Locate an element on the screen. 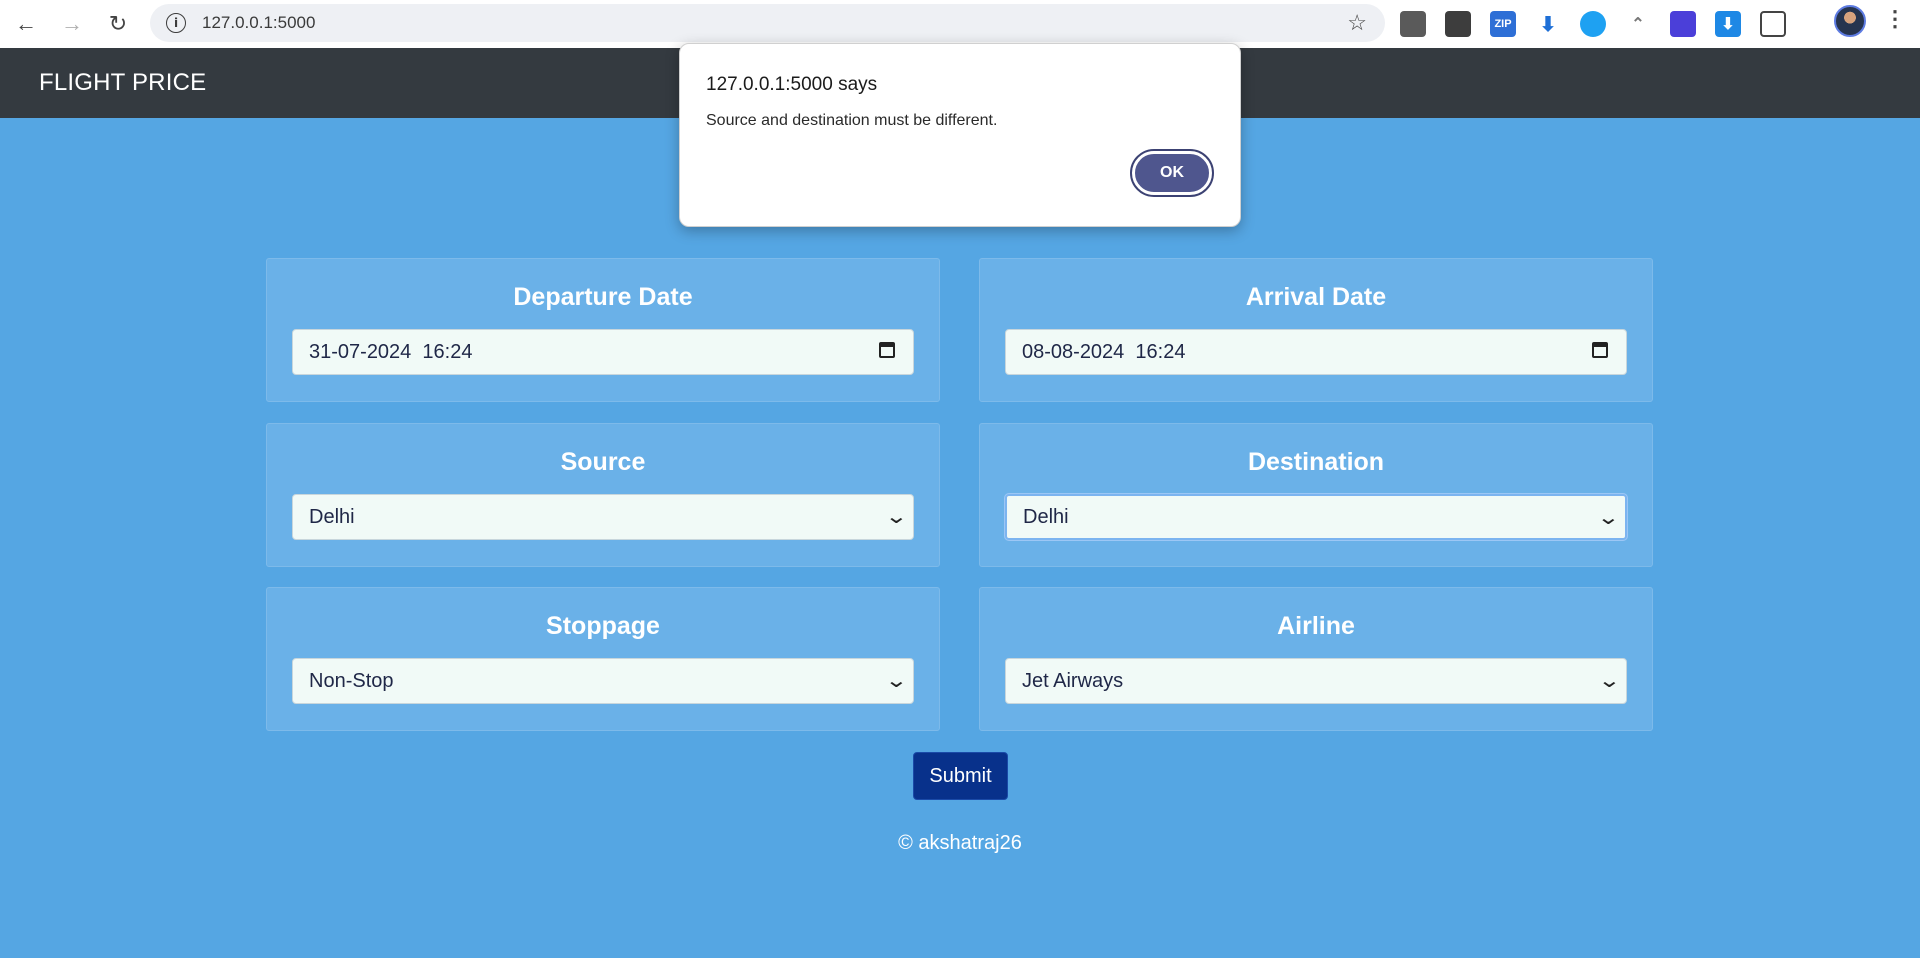 The height and width of the screenshot is (958, 1920). departure-date-label: Departure Date is located at coordinates (603, 297).